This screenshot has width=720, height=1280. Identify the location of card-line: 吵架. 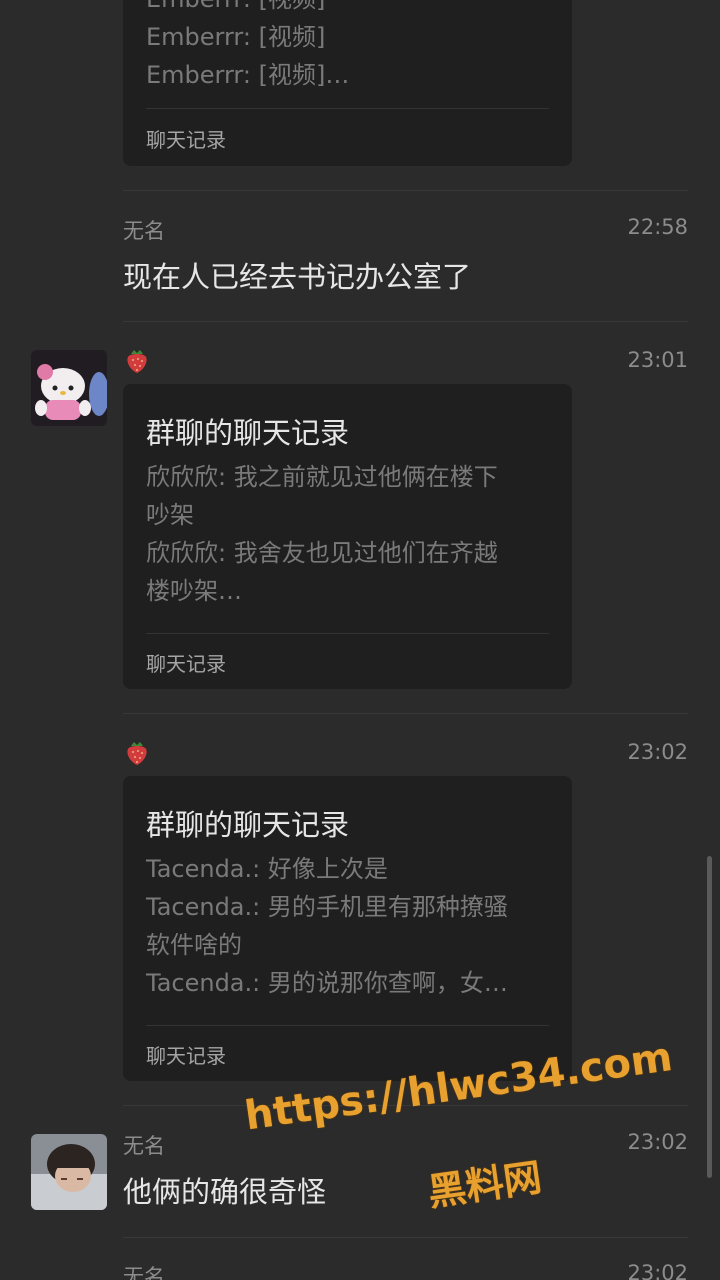
(170, 515).